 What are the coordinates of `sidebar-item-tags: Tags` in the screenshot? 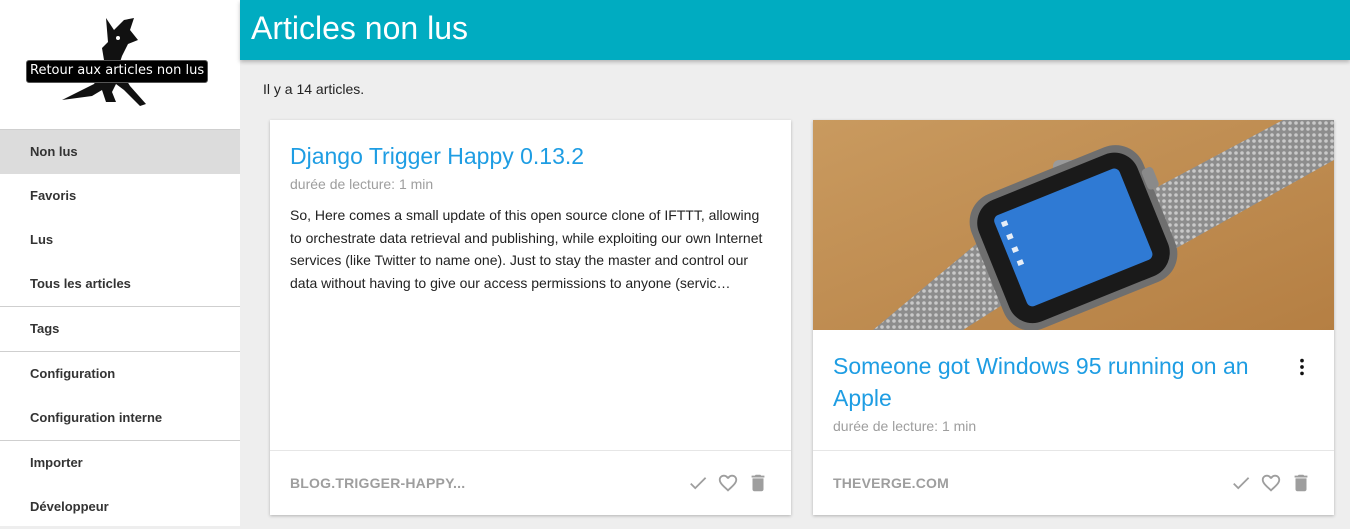 It's located at (120, 329).